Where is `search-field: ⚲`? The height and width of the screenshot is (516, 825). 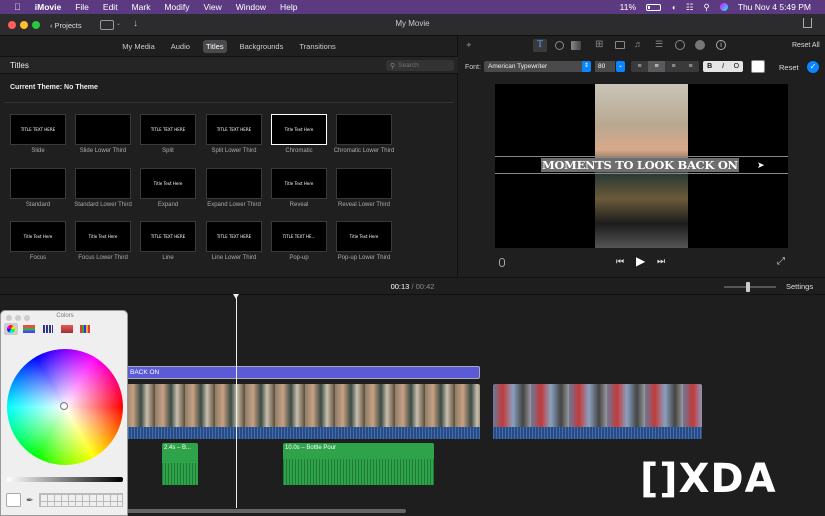
search-field: ⚲ is located at coordinates (420, 65).